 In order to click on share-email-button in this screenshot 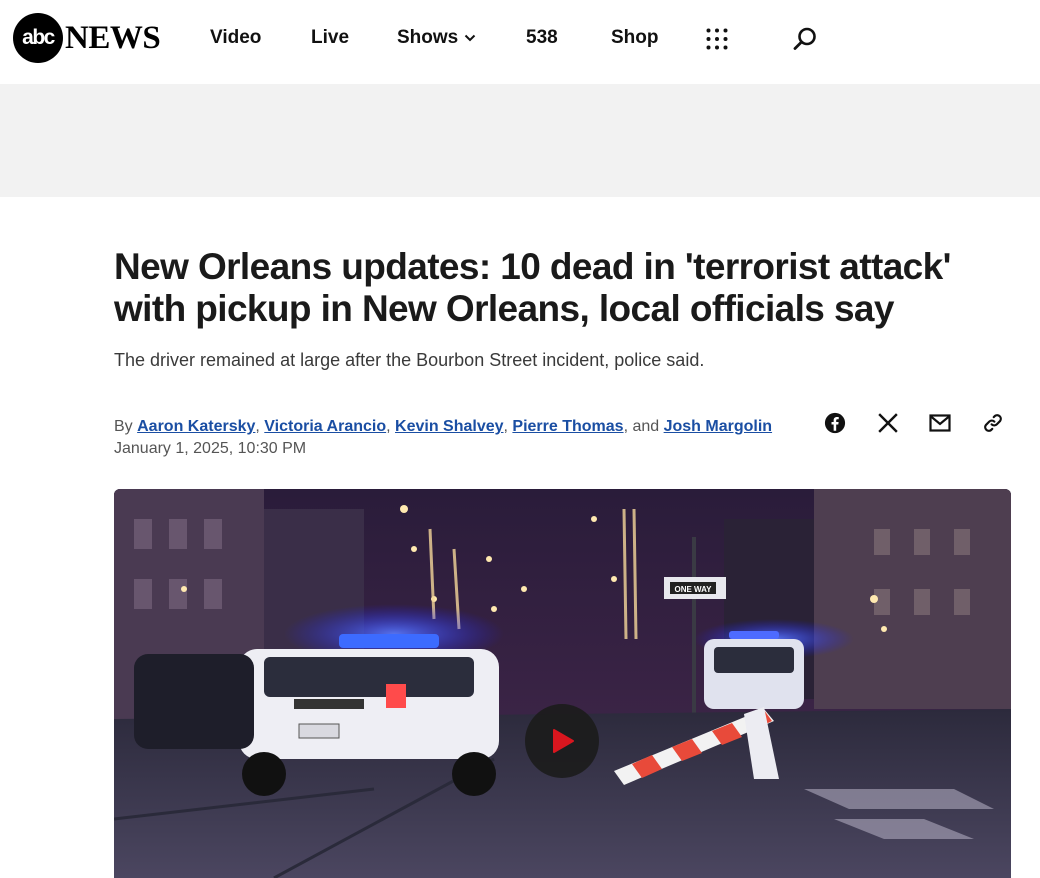, I will do `click(940, 423)`.